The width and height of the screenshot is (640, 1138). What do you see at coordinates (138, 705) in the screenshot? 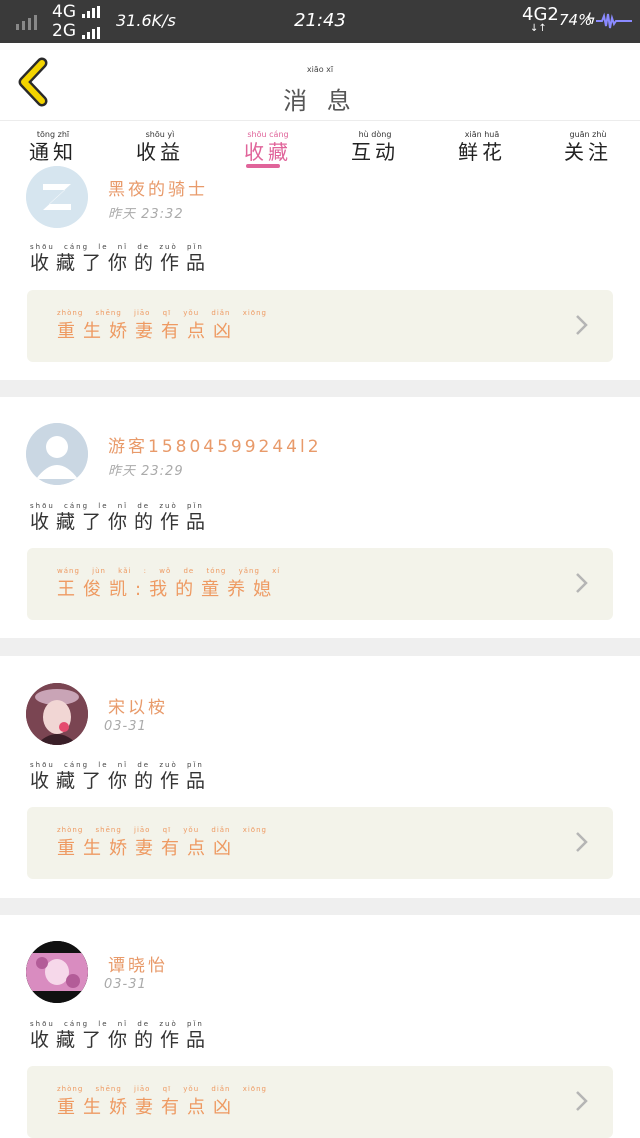
I see `user-name: 宋以桉` at bounding box center [138, 705].